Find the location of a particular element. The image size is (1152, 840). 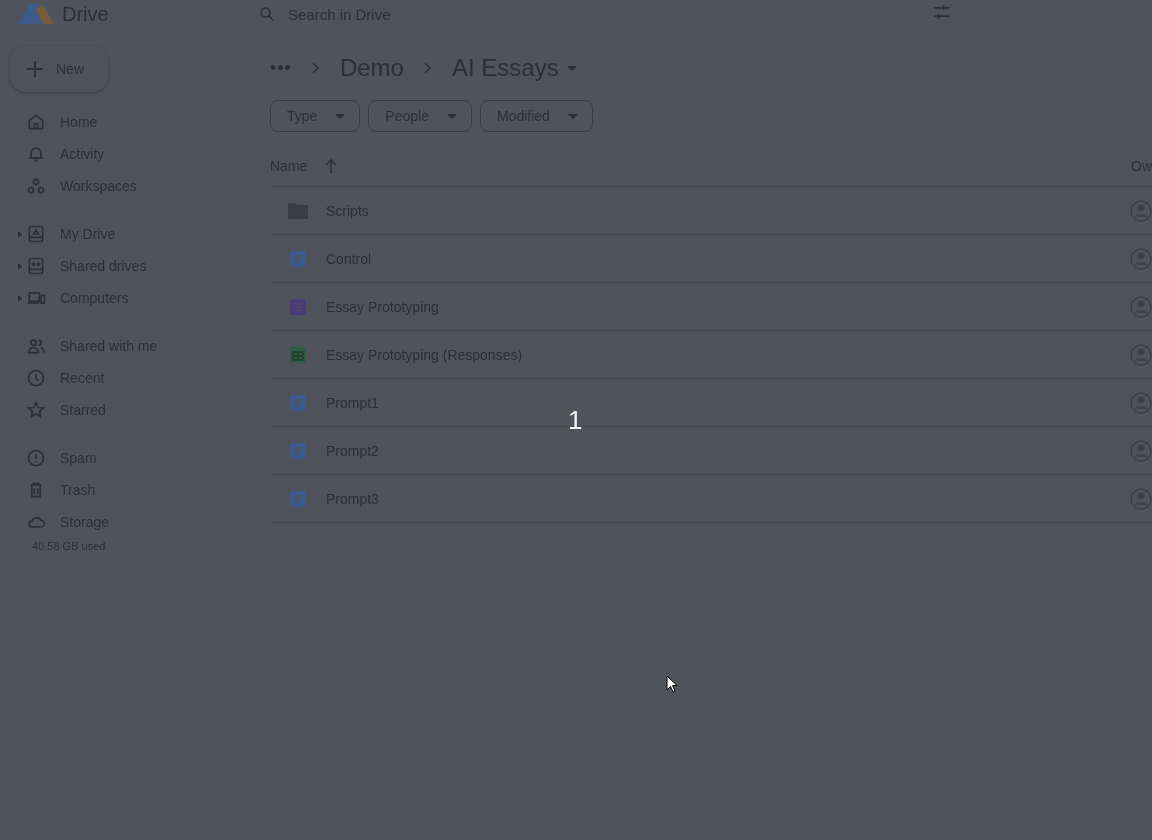

spreadsheet-icon is located at coordinates (298, 354).